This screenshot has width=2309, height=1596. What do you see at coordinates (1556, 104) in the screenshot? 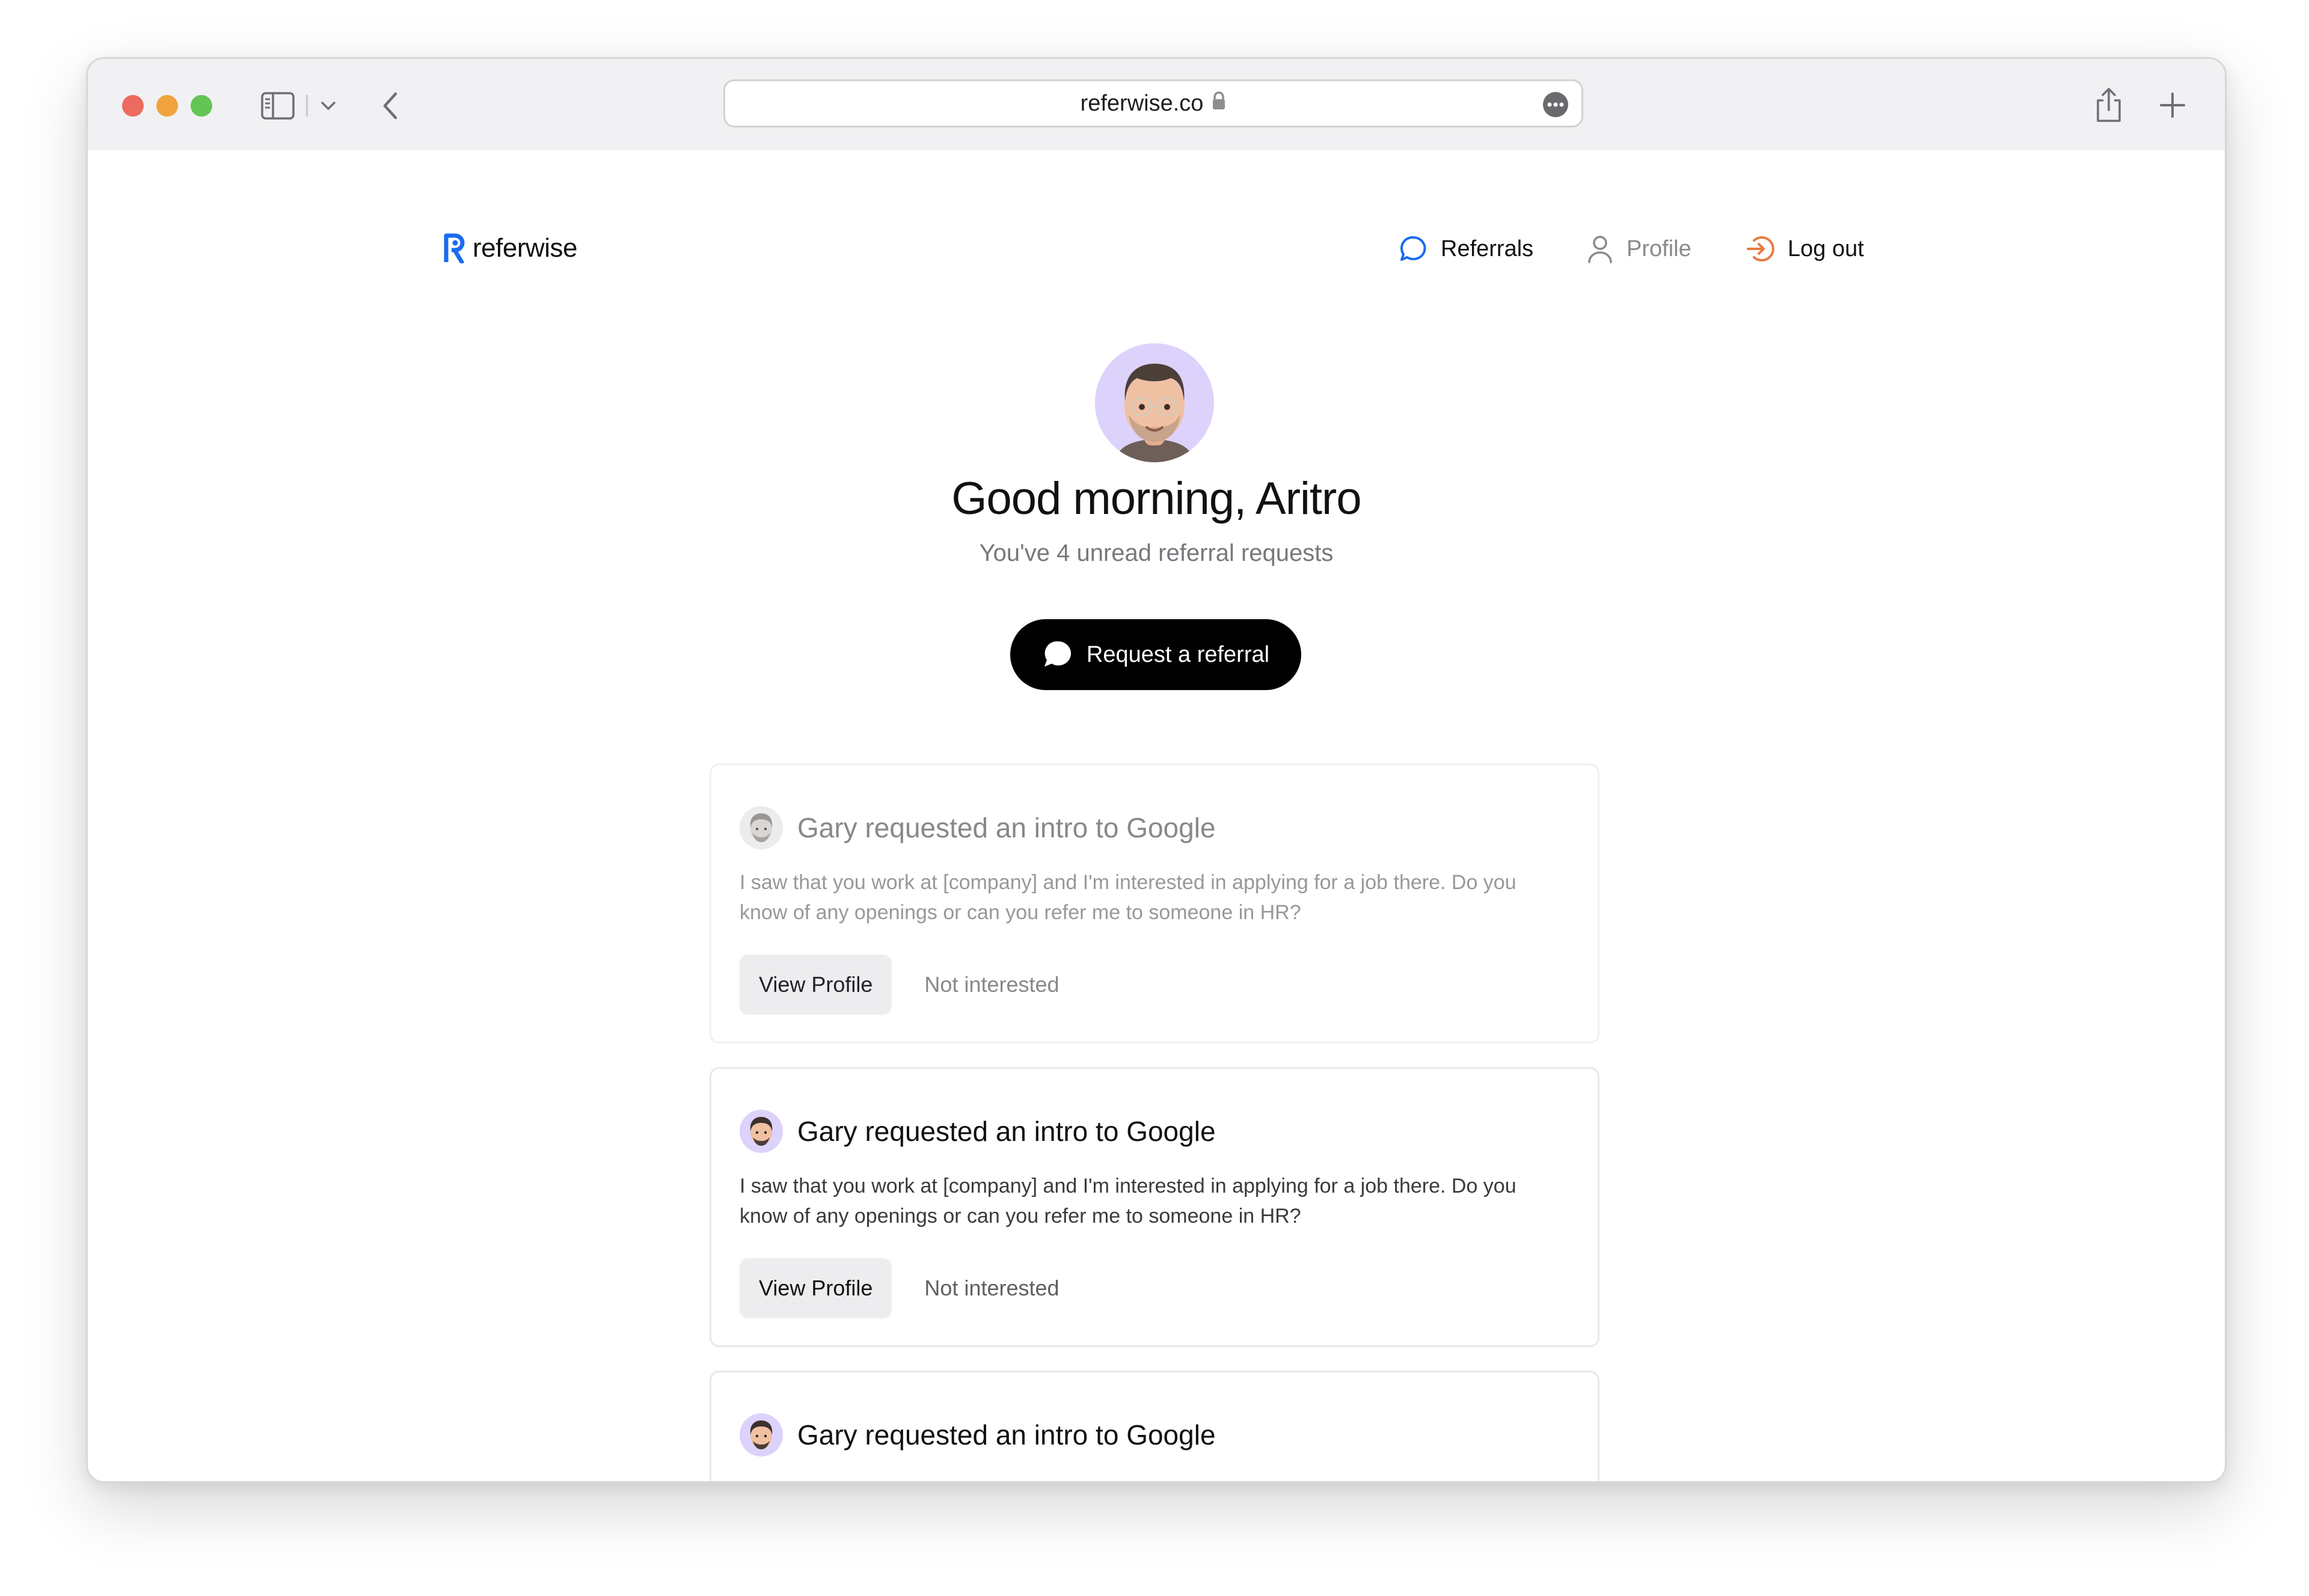
I see `more-icon` at bounding box center [1556, 104].